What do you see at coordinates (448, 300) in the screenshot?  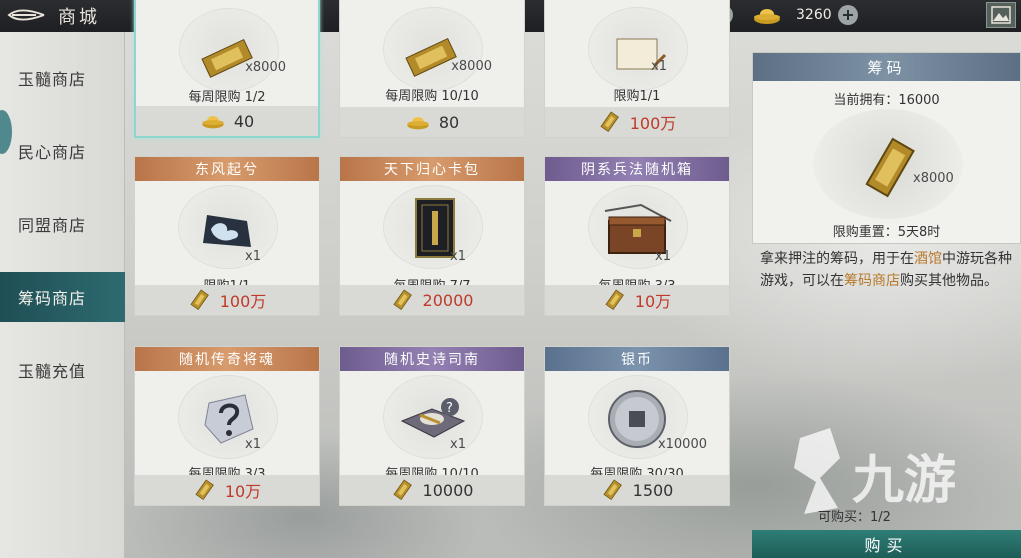 I see `item-price: 20000` at bounding box center [448, 300].